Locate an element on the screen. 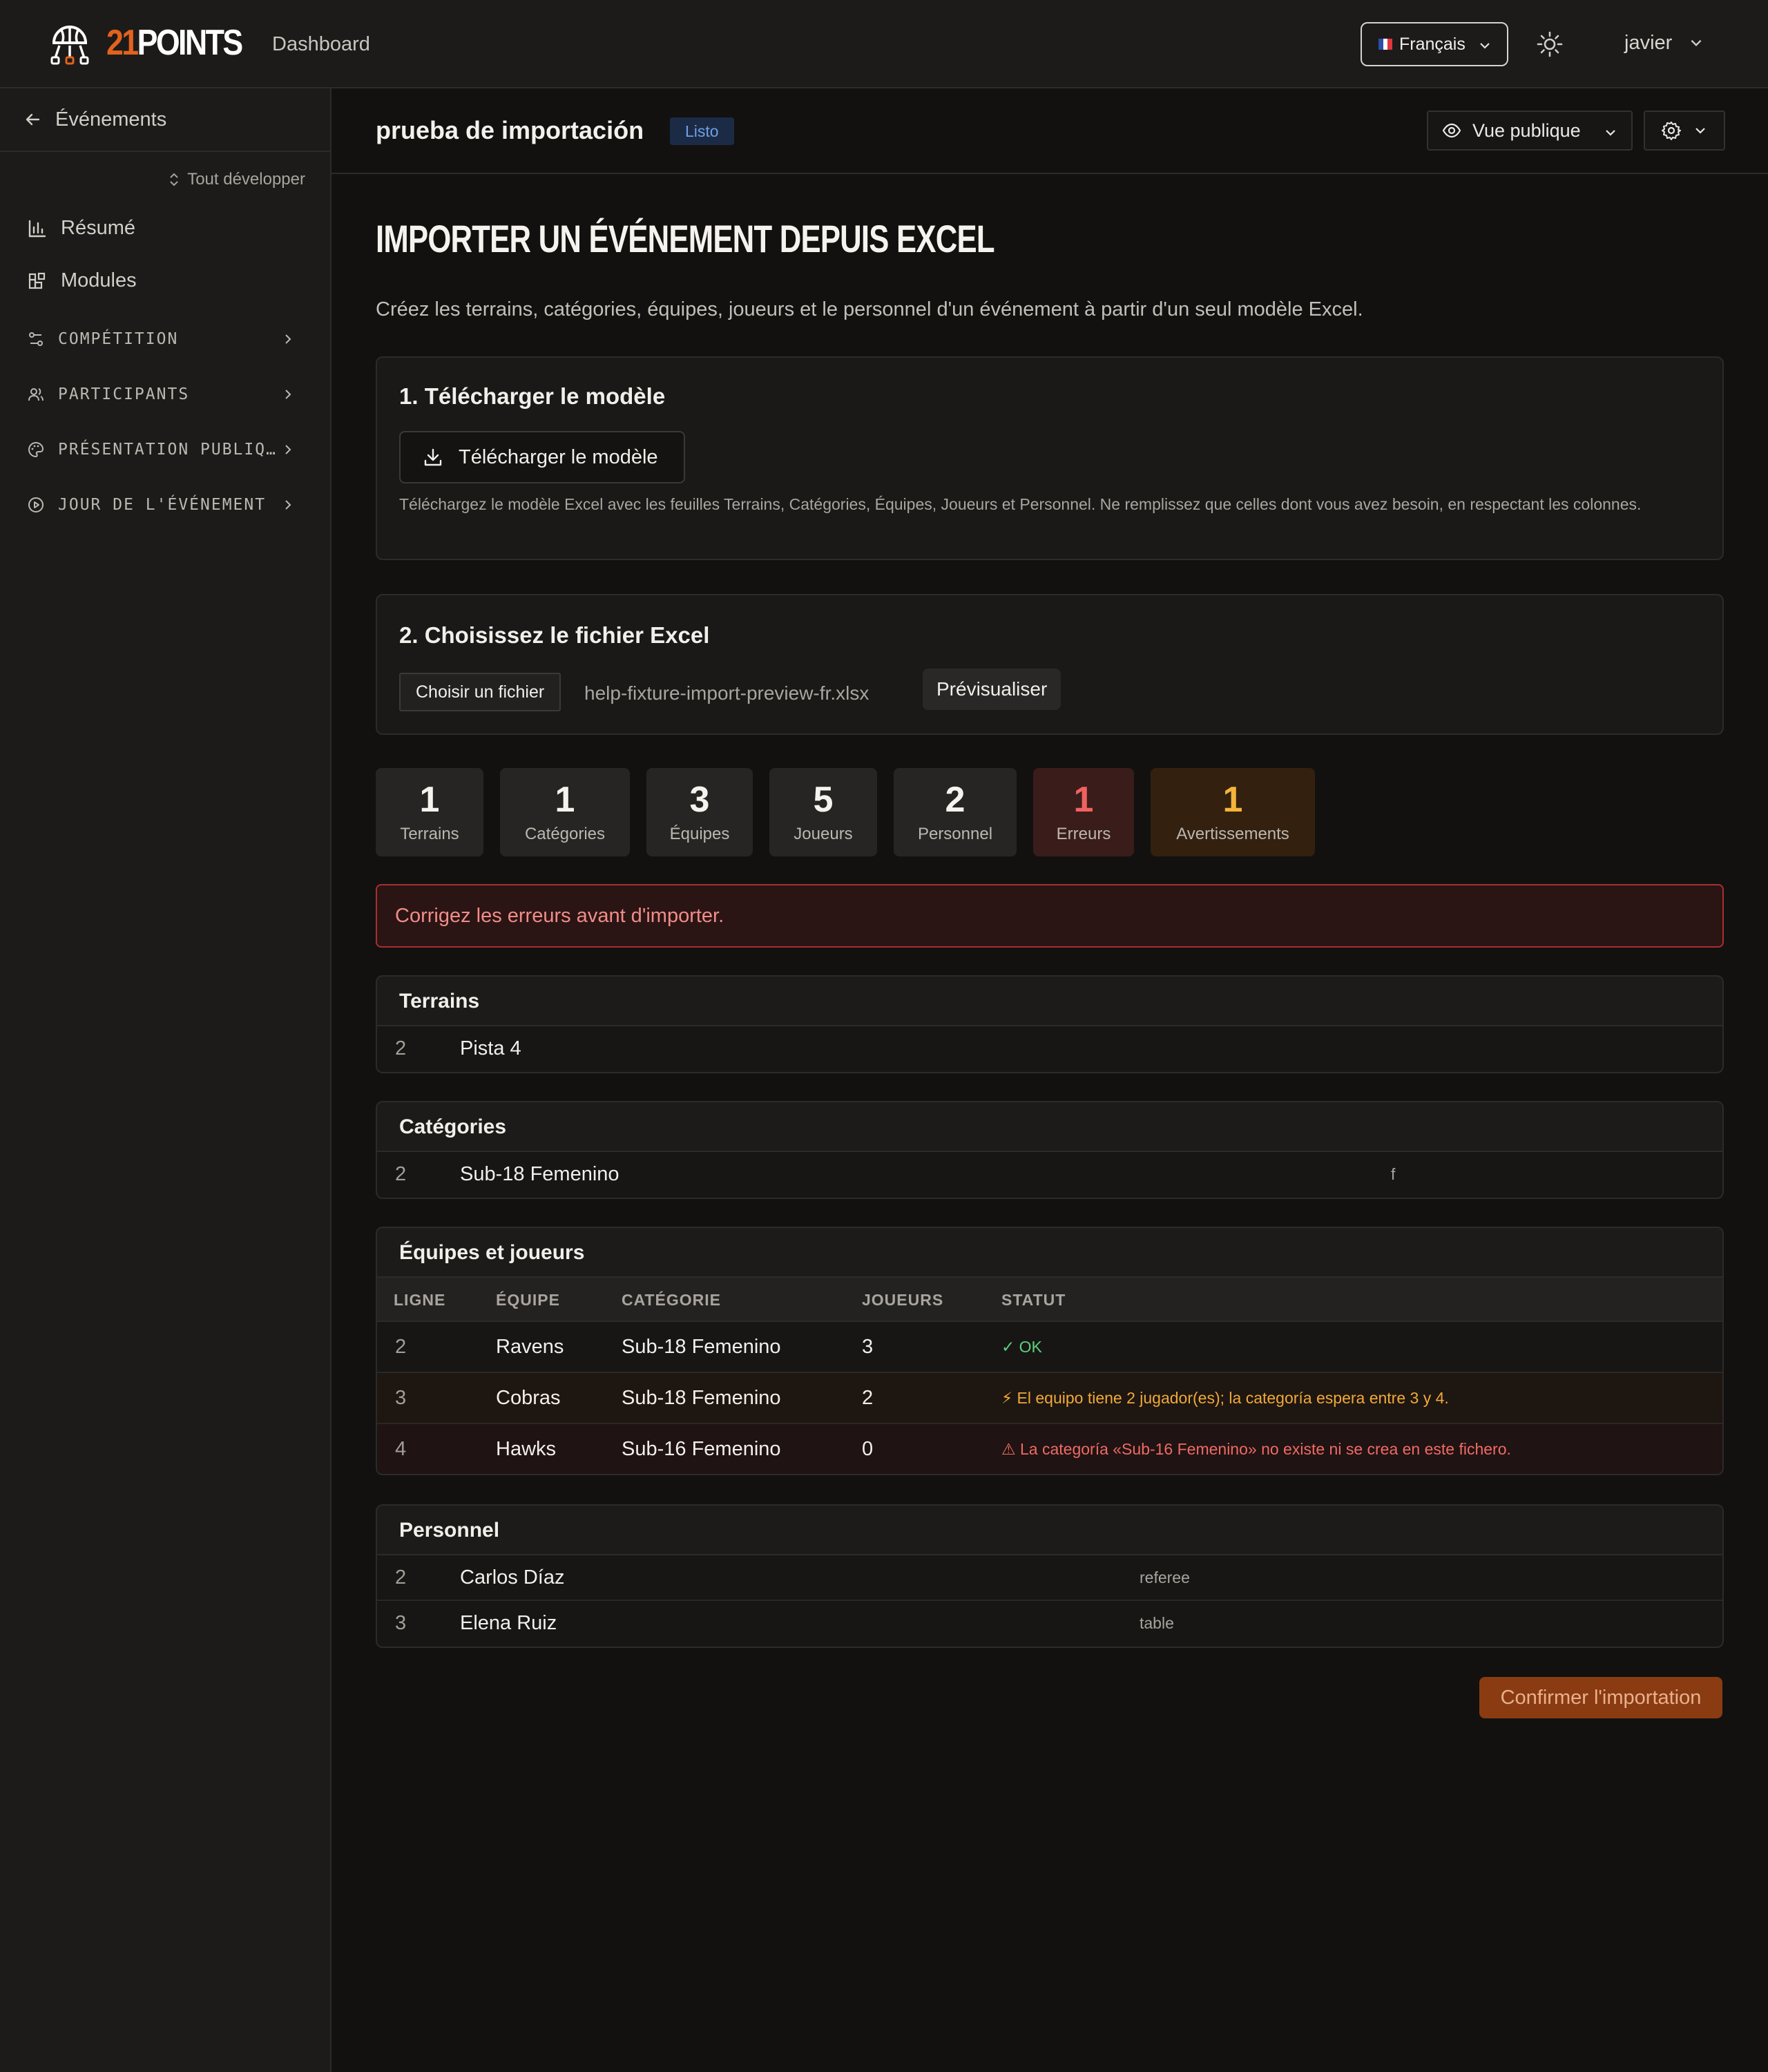 The height and width of the screenshot is (2072, 1768). play-icon is located at coordinates (36, 504).